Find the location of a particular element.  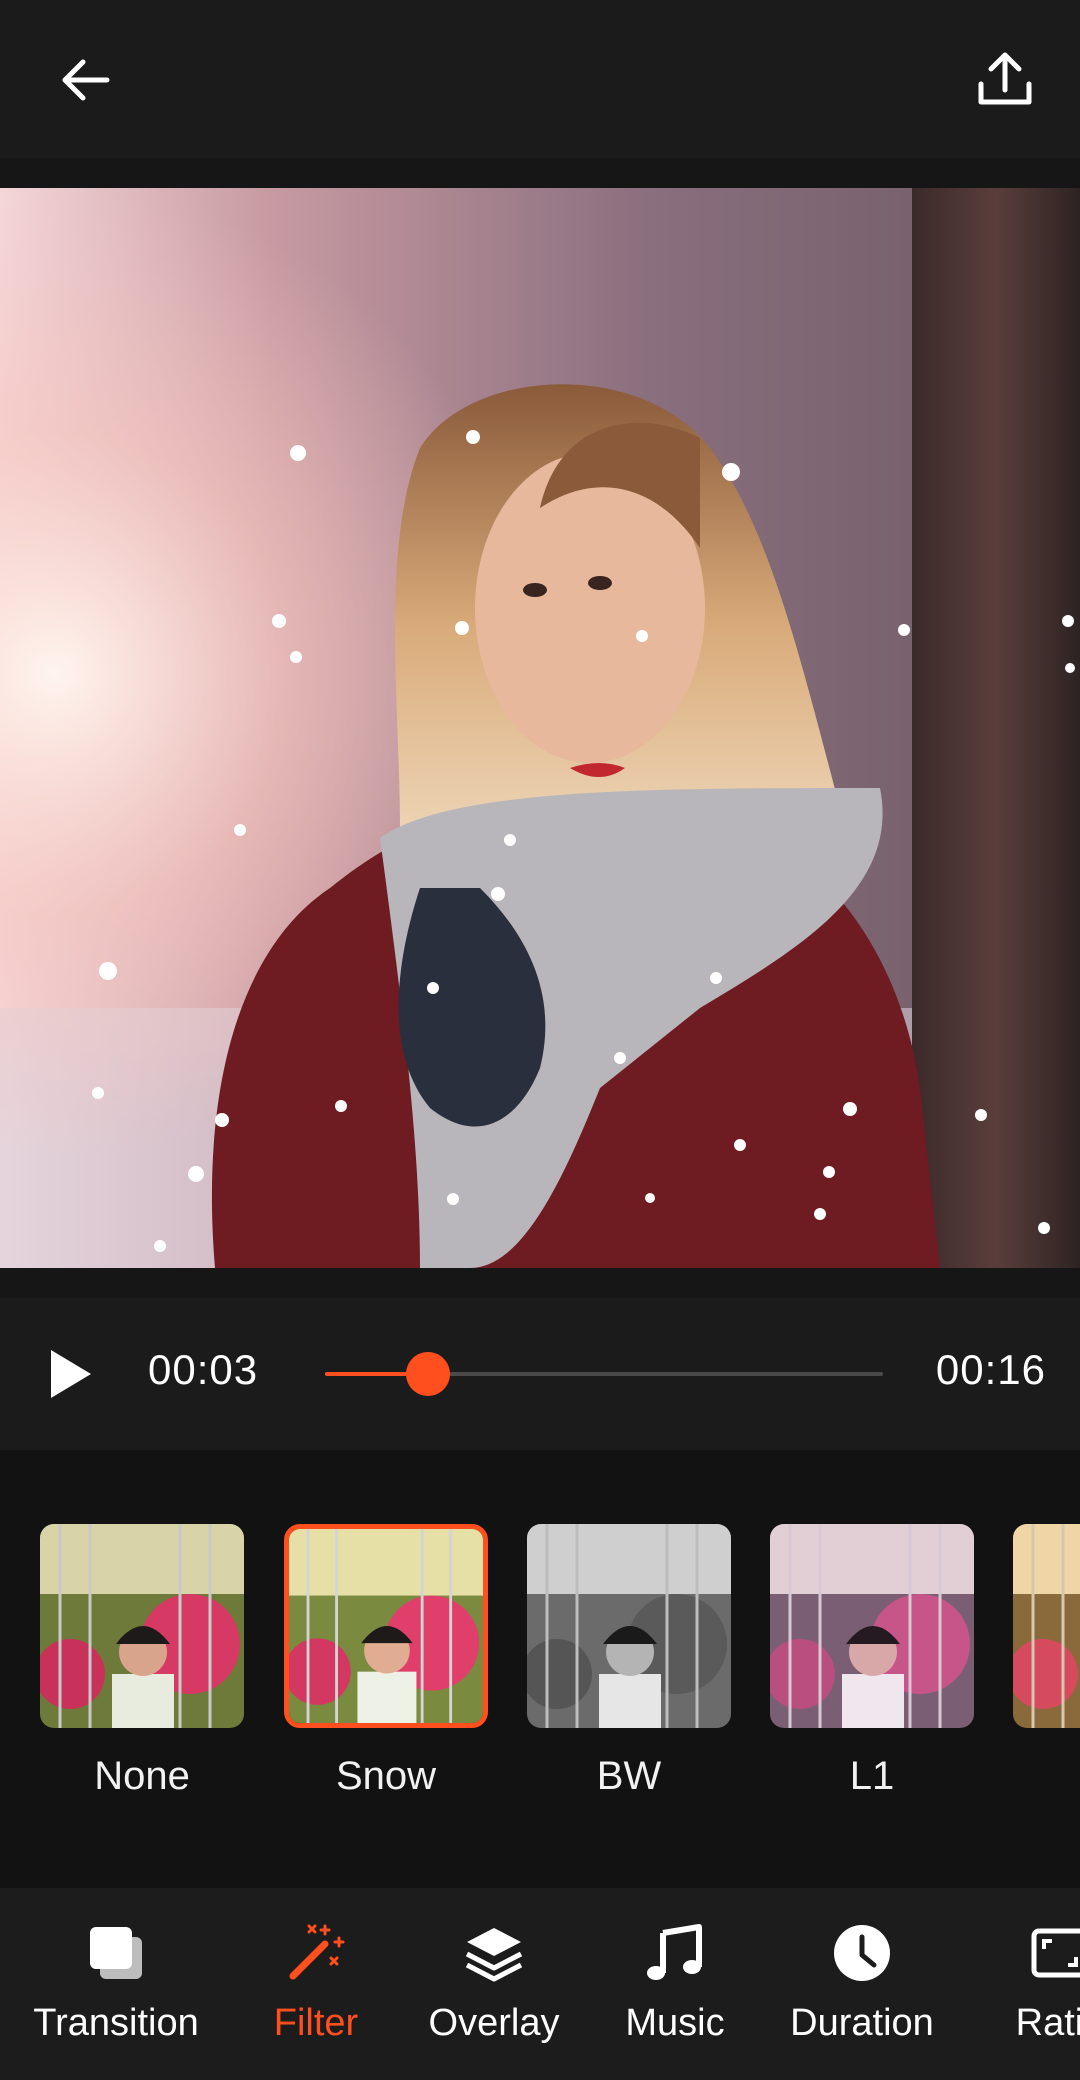

total-time: 00:16 is located at coordinates (990, 1369).